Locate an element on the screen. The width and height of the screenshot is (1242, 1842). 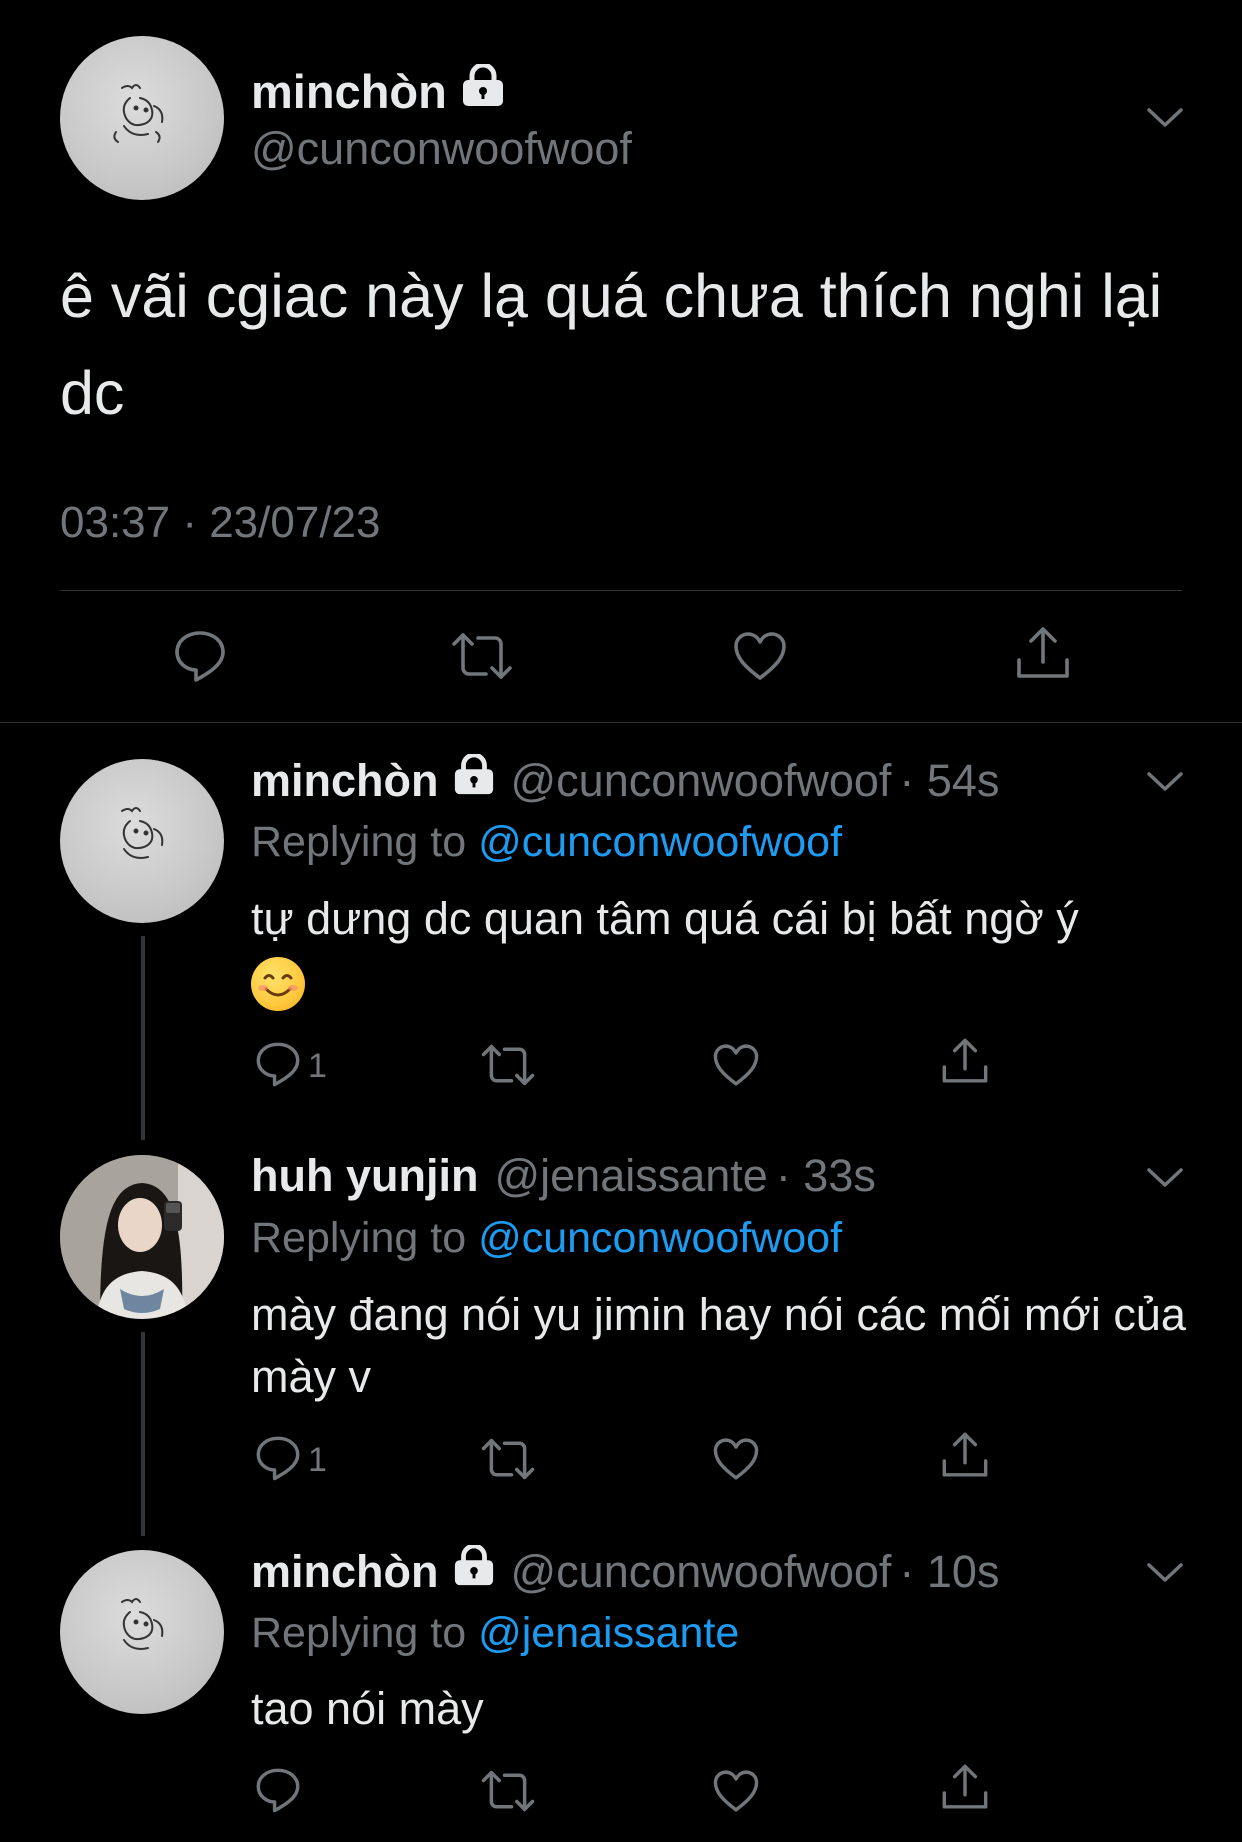
divider is located at coordinates (621, 590).